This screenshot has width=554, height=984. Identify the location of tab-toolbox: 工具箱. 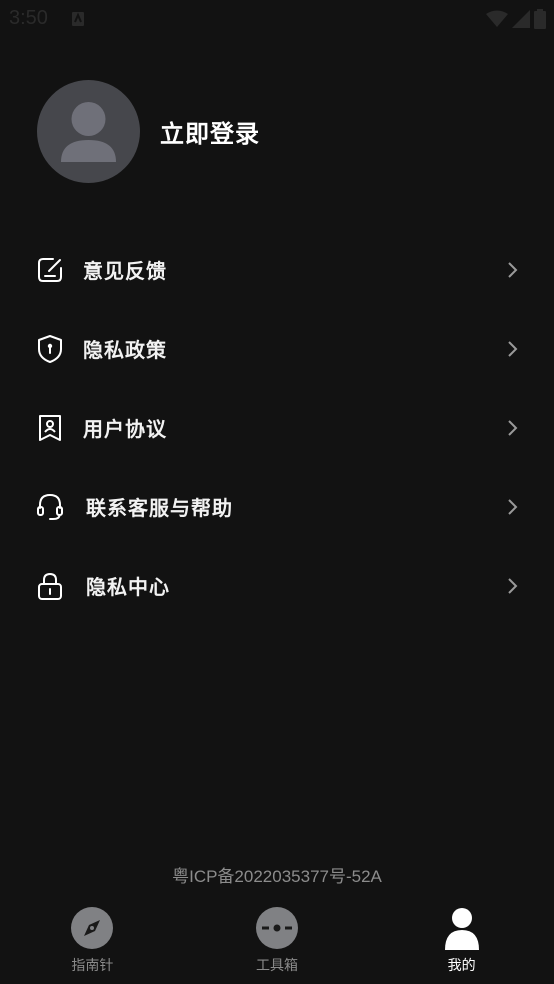
(277, 940).